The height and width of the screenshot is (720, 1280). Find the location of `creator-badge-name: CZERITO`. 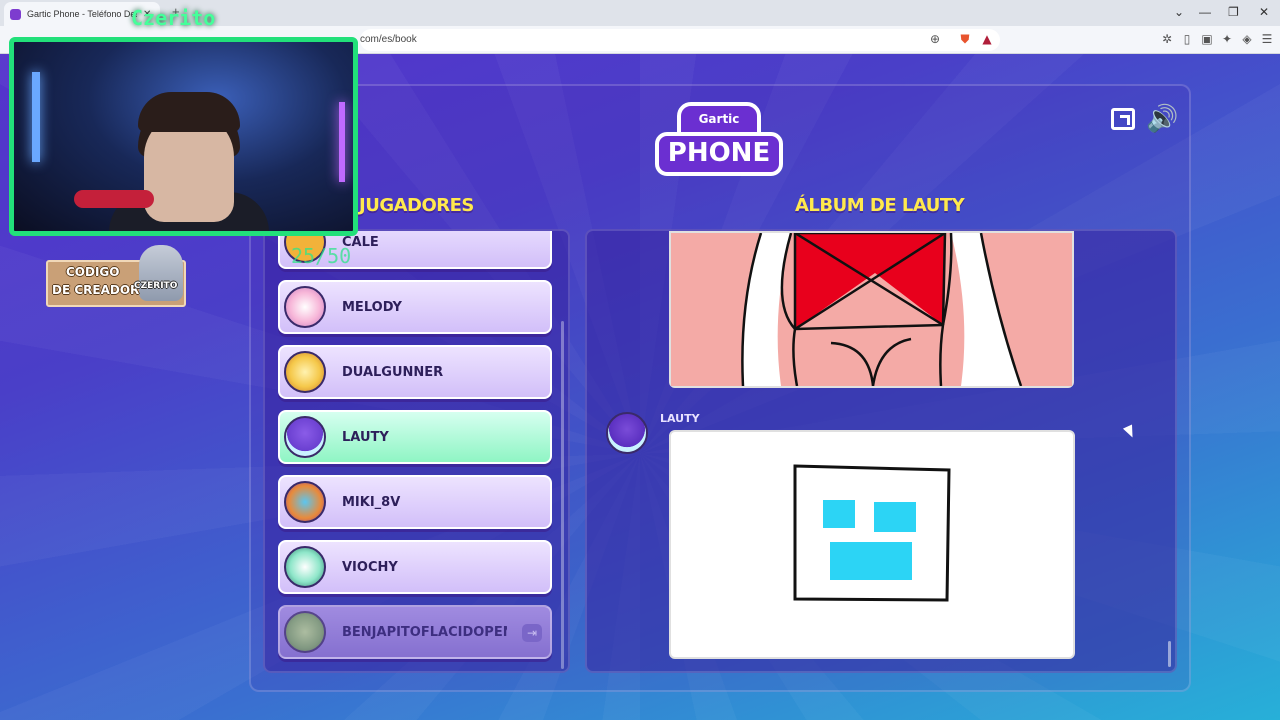

creator-badge-name: CZERITO is located at coordinates (156, 286).